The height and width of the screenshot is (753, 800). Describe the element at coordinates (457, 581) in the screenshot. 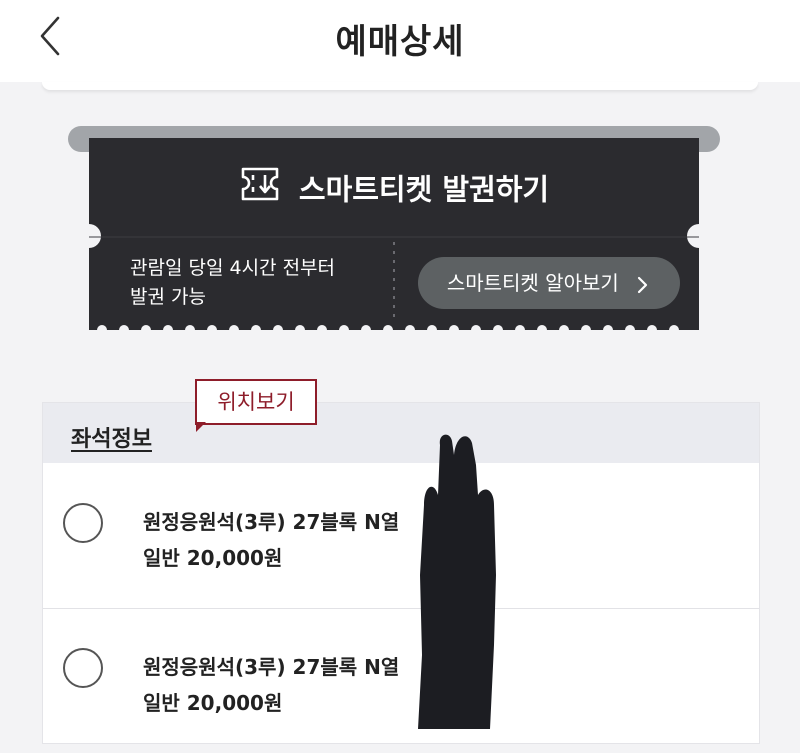

I see `redaction-mark` at that location.